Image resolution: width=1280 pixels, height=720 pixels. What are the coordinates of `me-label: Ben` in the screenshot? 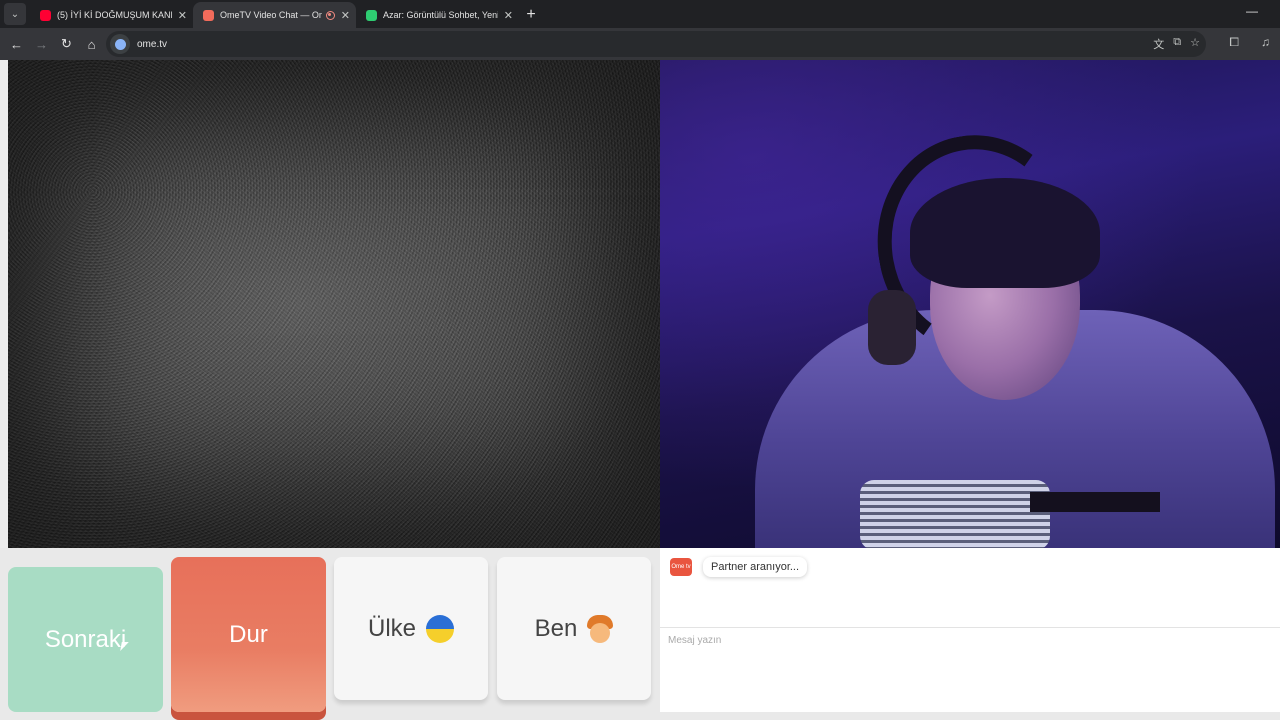 It's located at (556, 628).